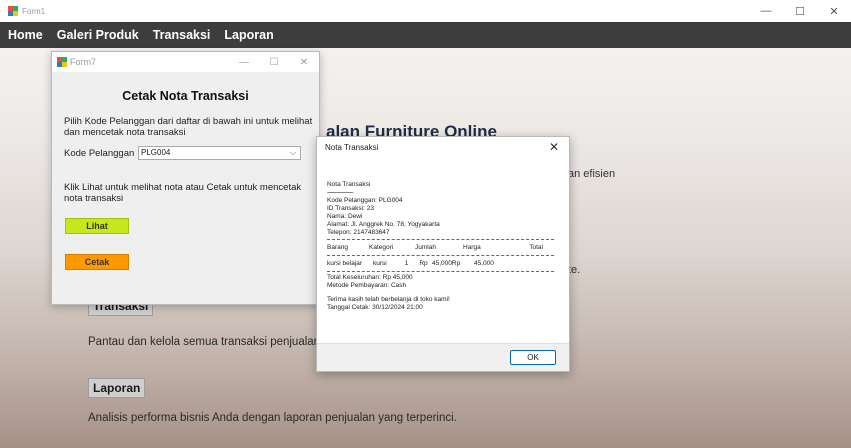 The width and height of the screenshot is (851, 448). Describe the element at coordinates (25, 35) in the screenshot. I see `menu-home: Home` at that location.